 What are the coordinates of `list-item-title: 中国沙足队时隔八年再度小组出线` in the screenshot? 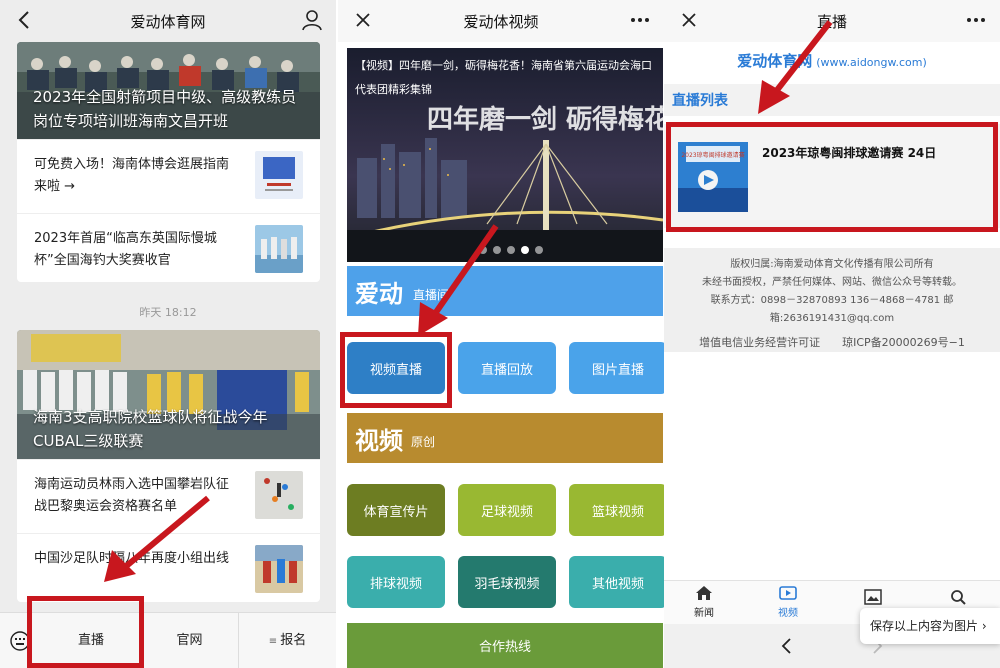 It's located at (132, 558).